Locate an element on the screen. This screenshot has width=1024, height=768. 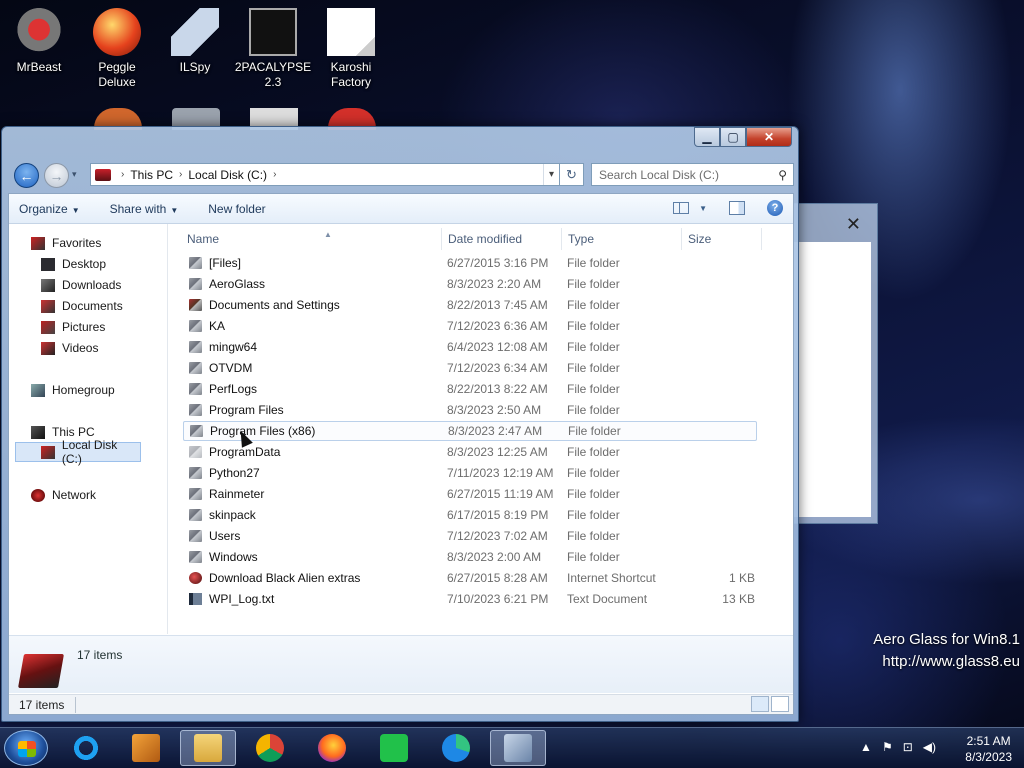
details-view-icon is located at coordinates (760, 704).